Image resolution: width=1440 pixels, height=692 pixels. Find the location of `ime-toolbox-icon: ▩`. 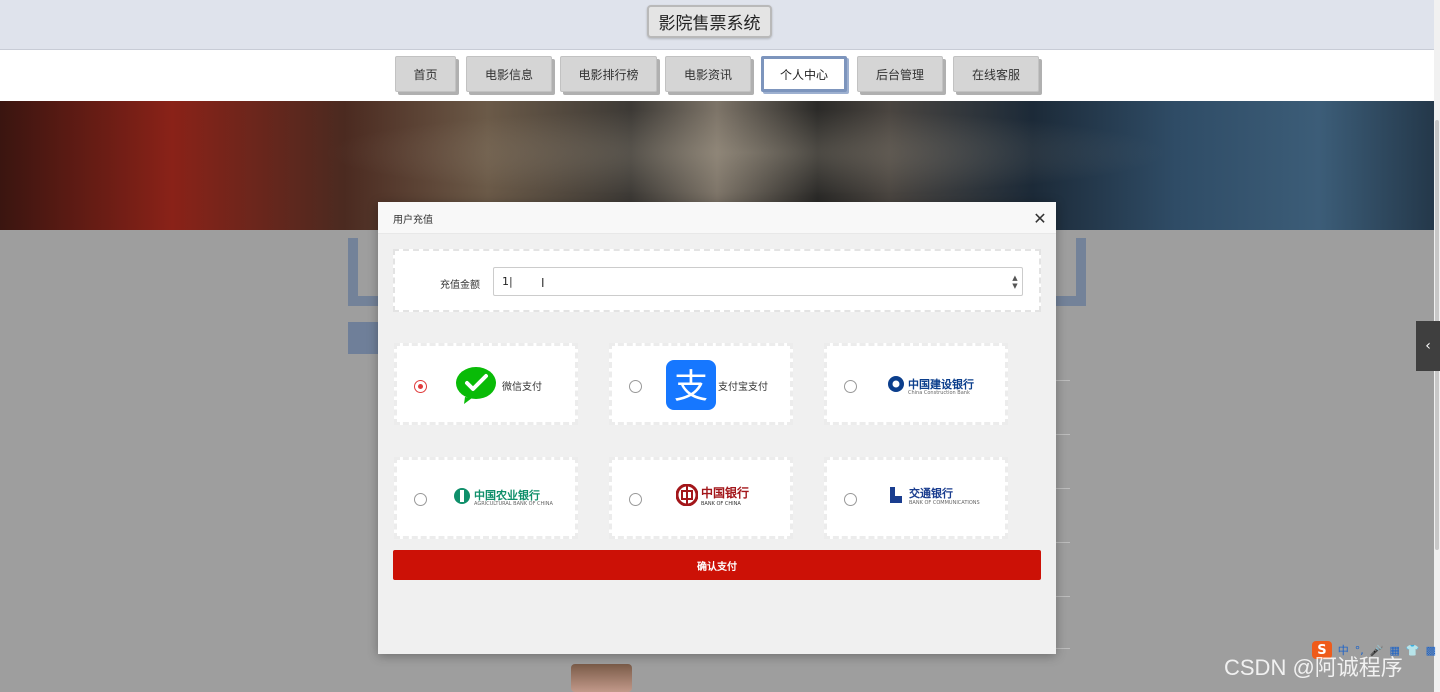

ime-toolbox-icon: ▩ is located at coordinates (1431, 650).